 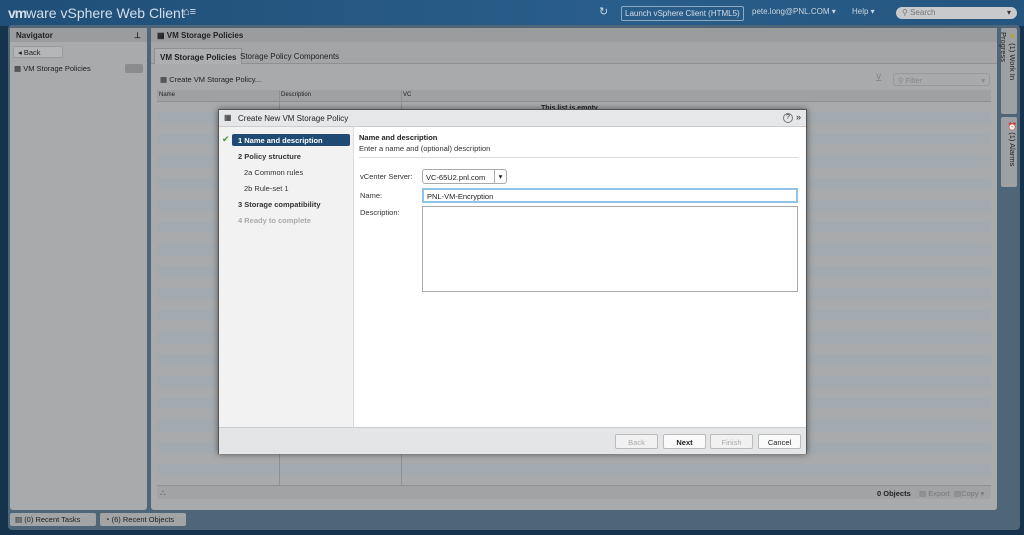 What do you see at coordinates (969, 493) in the screenshot?
I see `copy-button: ▤Copy ▾` at bounding box center [969, 493].